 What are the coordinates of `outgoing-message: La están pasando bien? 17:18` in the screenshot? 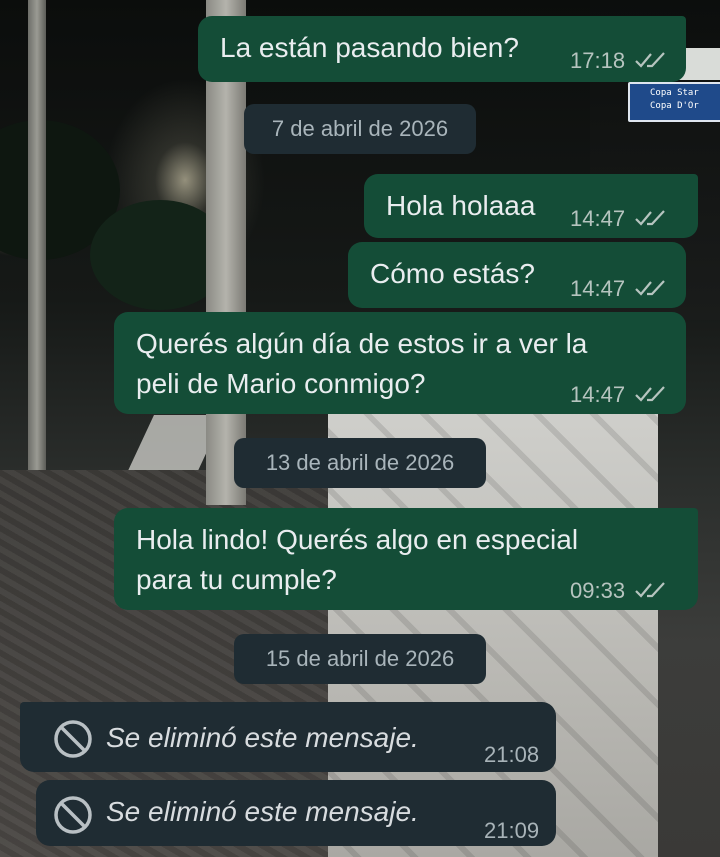 It's located at (442, 49).